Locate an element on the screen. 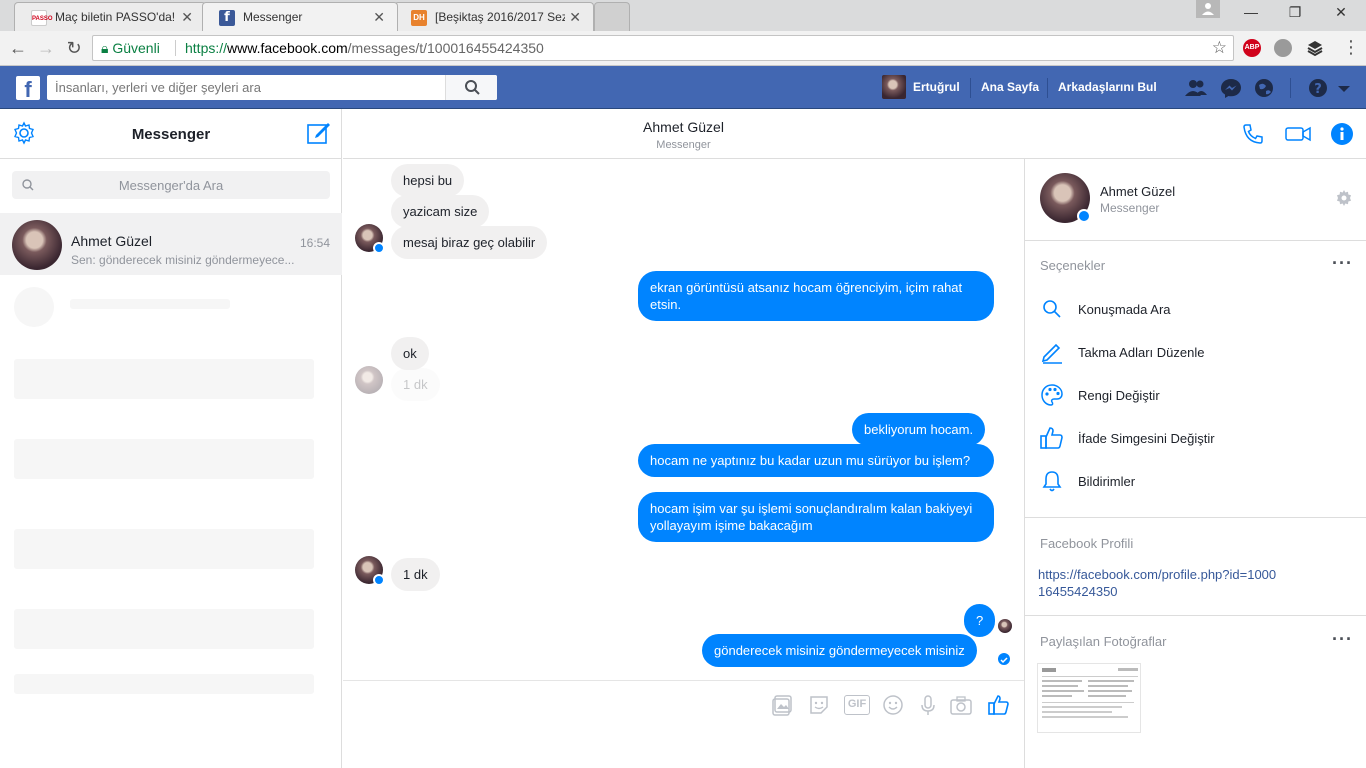  reload-icon: ↻ is located at coordinates (74, 48).